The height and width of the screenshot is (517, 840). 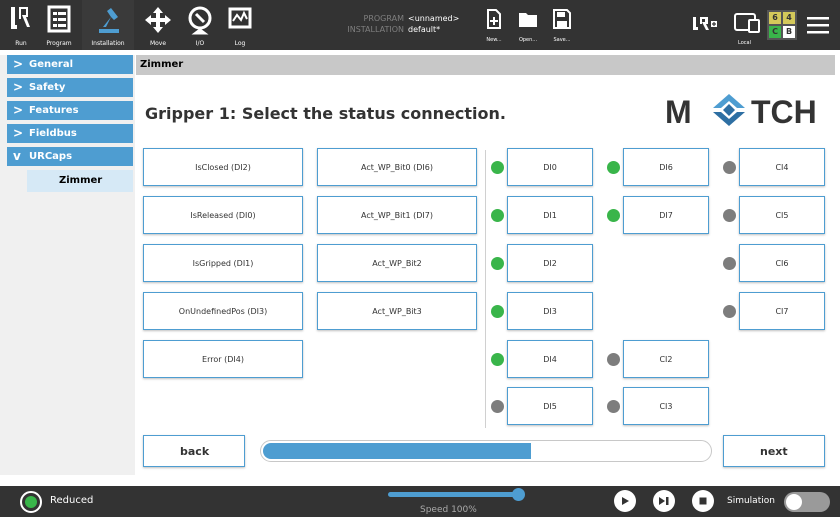 What do you see at coordinates (20, 18) in the screenshot?
I see `ur-logo-icon` at bounding box center [20, 18].